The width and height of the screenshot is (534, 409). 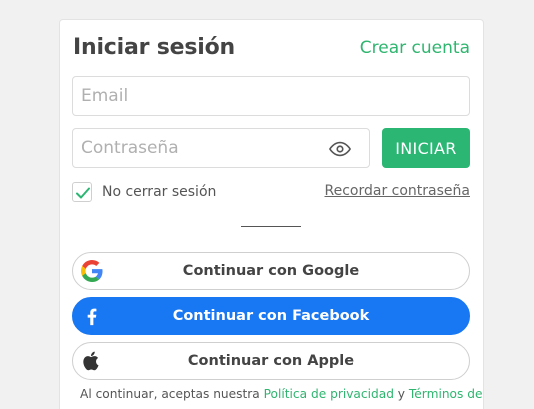 What do you see at coordinates (172, 394) in the screenshot?
I see `terms-prefix: Al continuar, aceptas nuestra` at bounding box center [172, 394].